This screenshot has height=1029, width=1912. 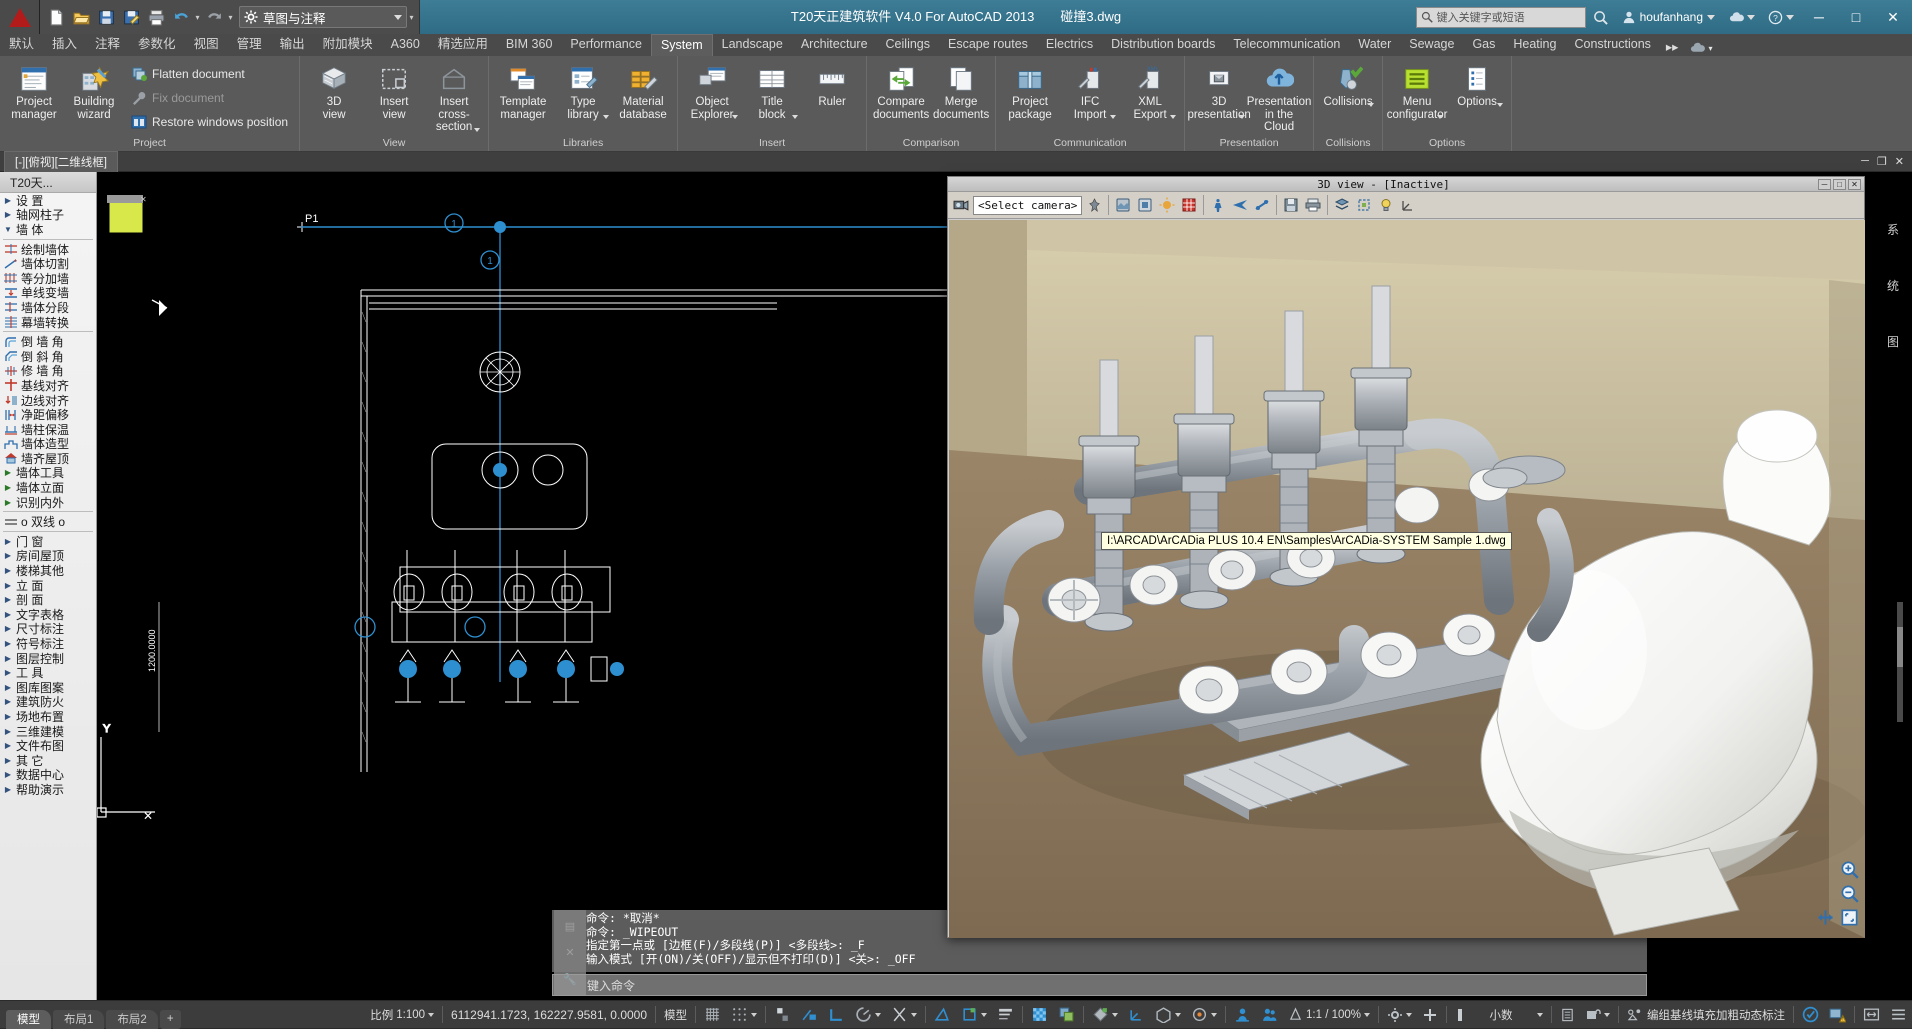 What do you see at coordinates (48, 614) in the screenshot?
I see `palette-item-31: ▶ 文字表格` at bounding box center [48, 614].